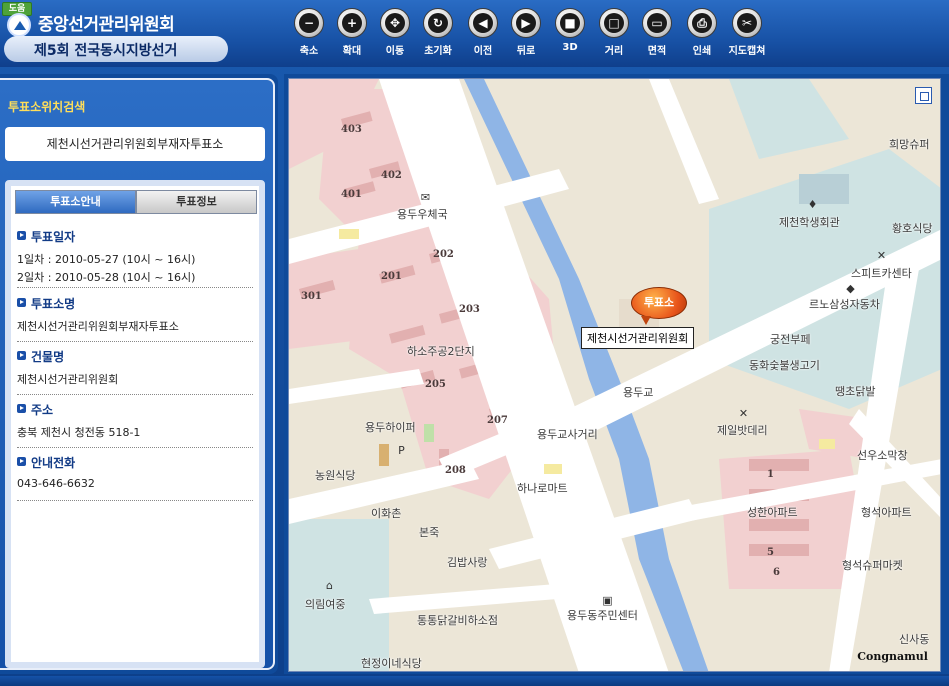  Describe the element at coordinates (812, 204) in the screenshot. I see `school-icon: ♦` at that location.